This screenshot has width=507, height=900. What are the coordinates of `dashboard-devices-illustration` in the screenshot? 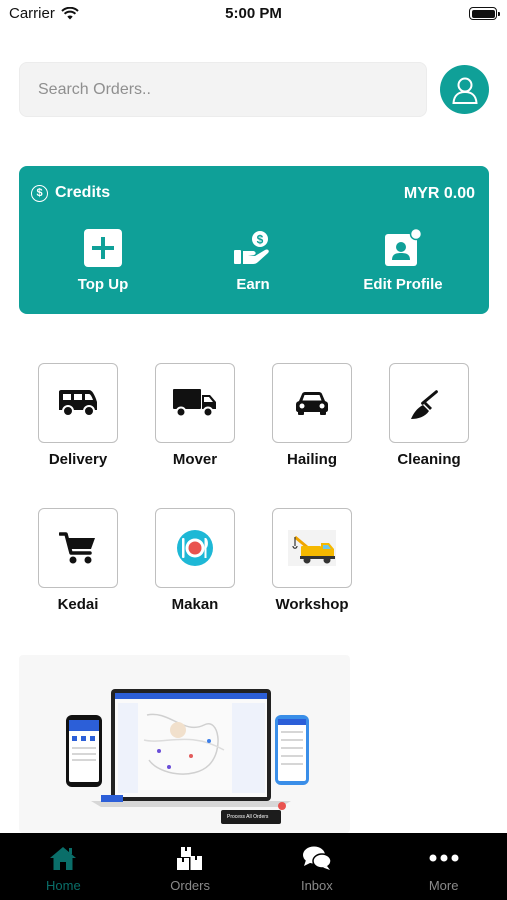 It's located at (187, 749).